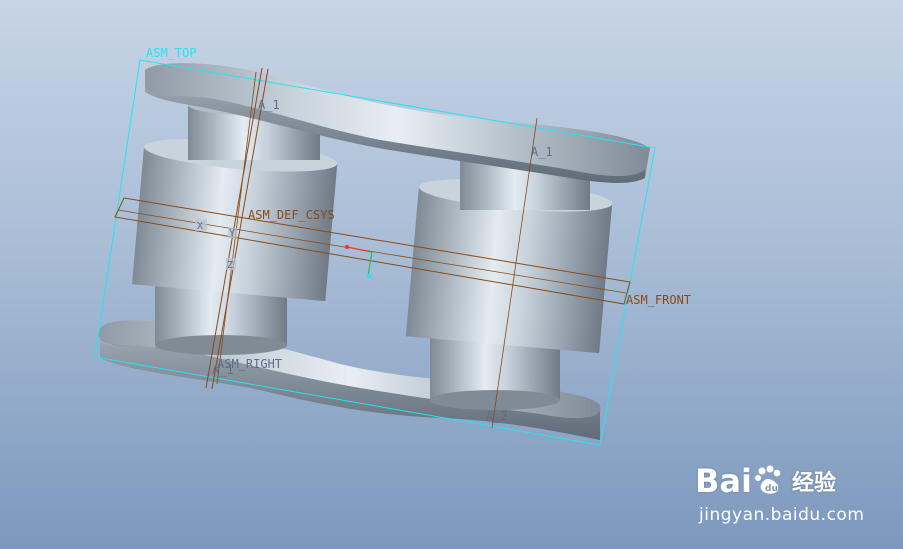 This screenshot has width=903, height=549. I want to click on label-csys-x: X, so click(200, 226).